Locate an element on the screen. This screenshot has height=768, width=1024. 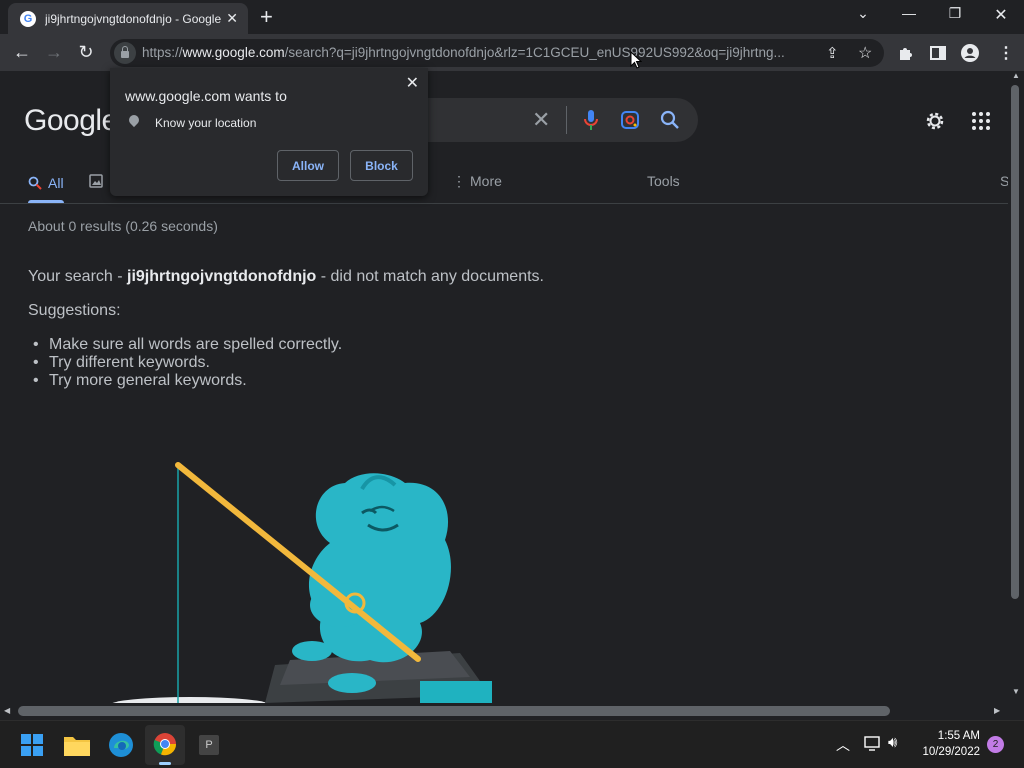
horizontal-scrollbar: ◀ ▶ is located at coordinates (504, 711).